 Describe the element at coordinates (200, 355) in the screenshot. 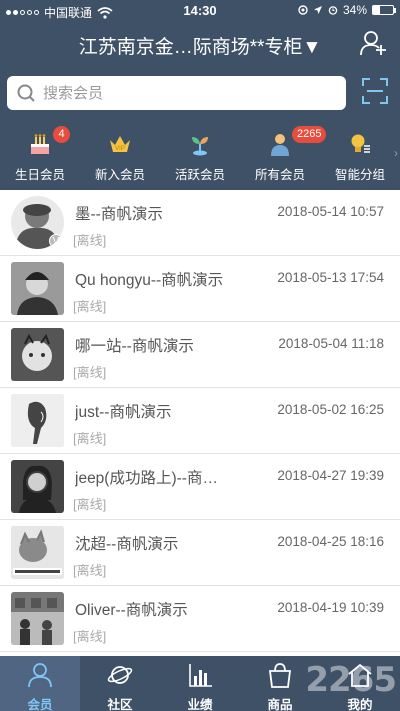

I see `list-item: 哪一站--商帆演示 2018-05-04 11:18 [离线]` at that location.